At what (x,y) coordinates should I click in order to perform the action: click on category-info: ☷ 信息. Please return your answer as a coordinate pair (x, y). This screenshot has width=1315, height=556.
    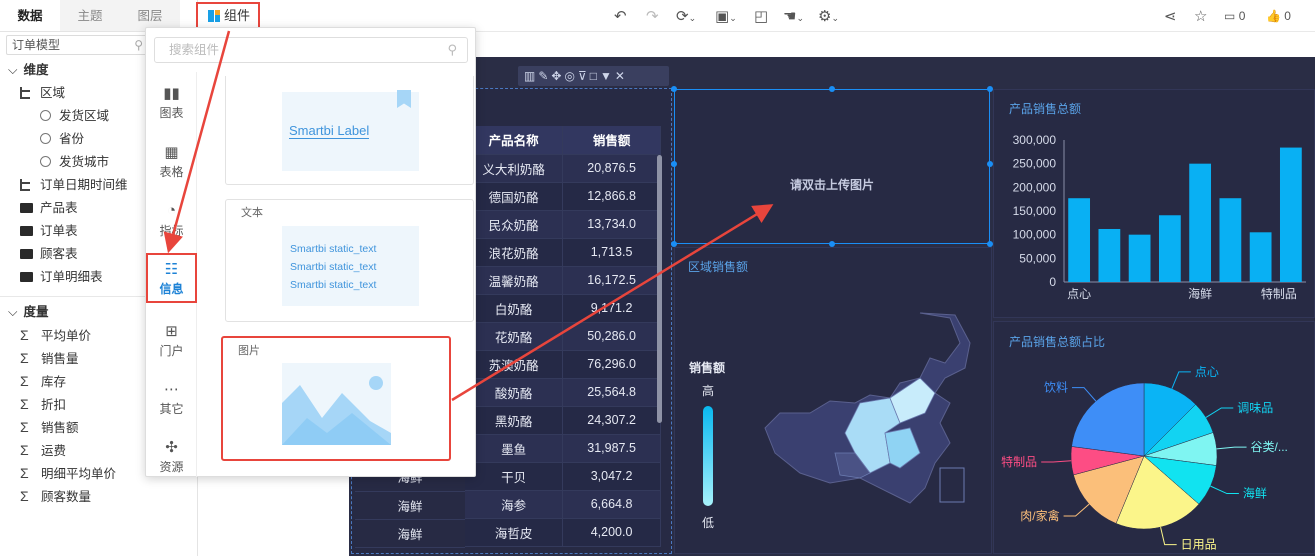
    Looking at the image, I should click on (171, 278).